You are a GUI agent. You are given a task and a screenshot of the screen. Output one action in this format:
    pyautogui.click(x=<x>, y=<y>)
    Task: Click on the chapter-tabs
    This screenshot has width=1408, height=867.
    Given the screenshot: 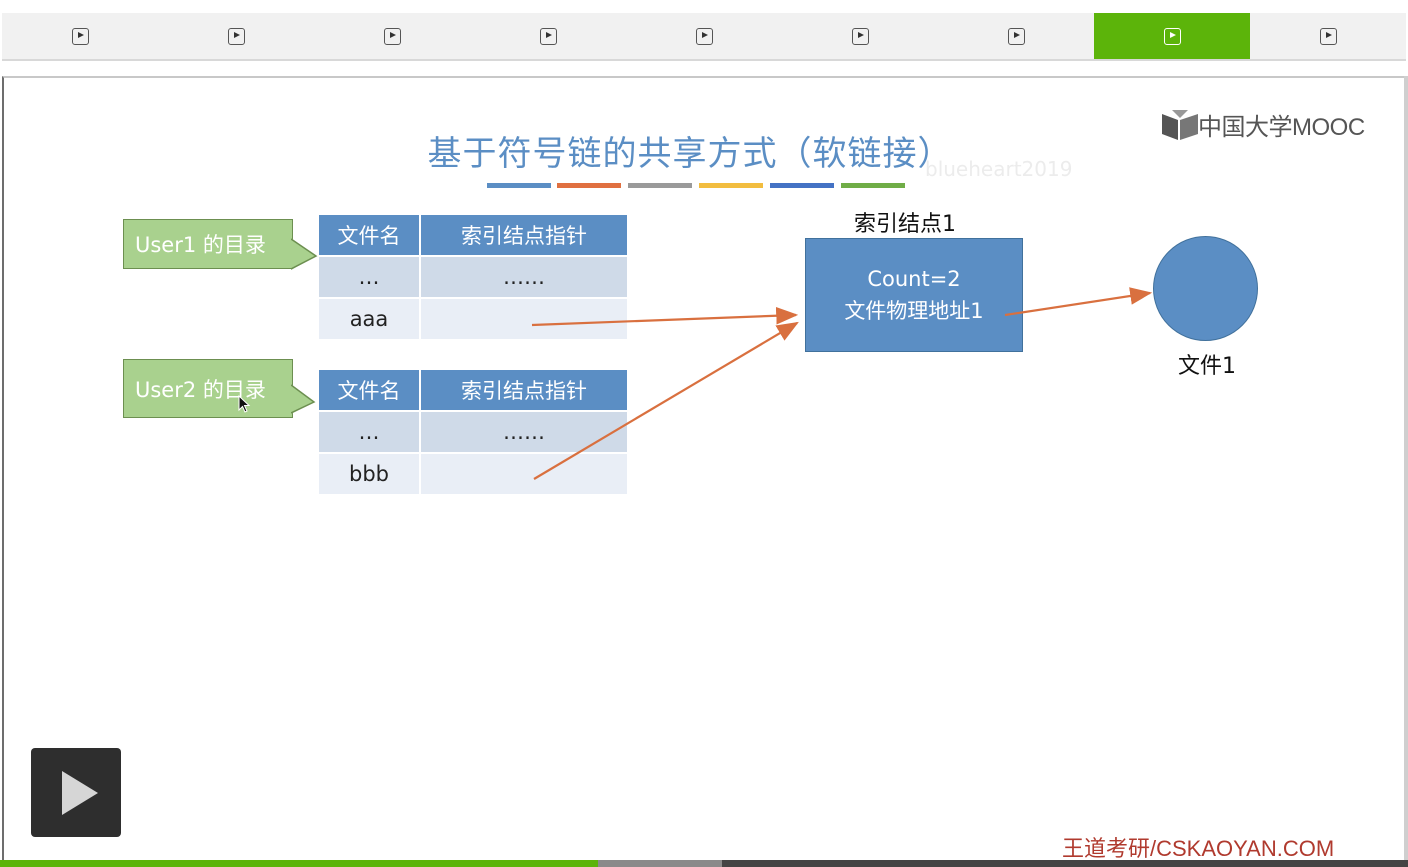 What is the action you would take?
    pyautogui.click(x=704, y=37)
    